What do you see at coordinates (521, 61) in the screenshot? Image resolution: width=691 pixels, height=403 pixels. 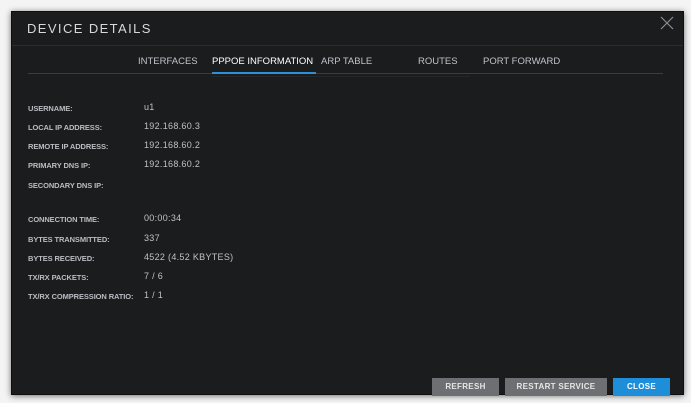 I see `tab-port-forward: PORT FORWARD` at bounding box center [521, 61].